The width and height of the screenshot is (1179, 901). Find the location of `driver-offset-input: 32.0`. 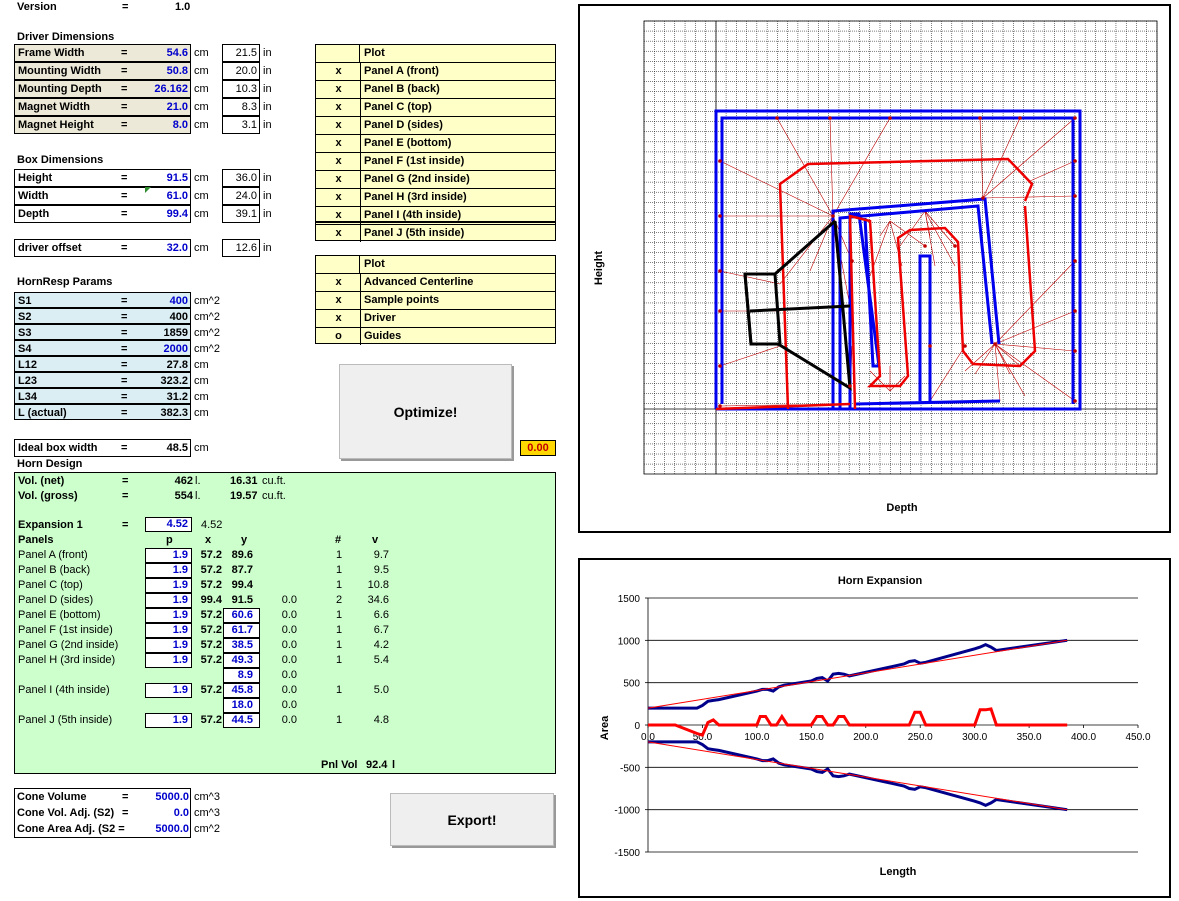

driver-offset-input: 32.0 is located at coordinates (177, 248).